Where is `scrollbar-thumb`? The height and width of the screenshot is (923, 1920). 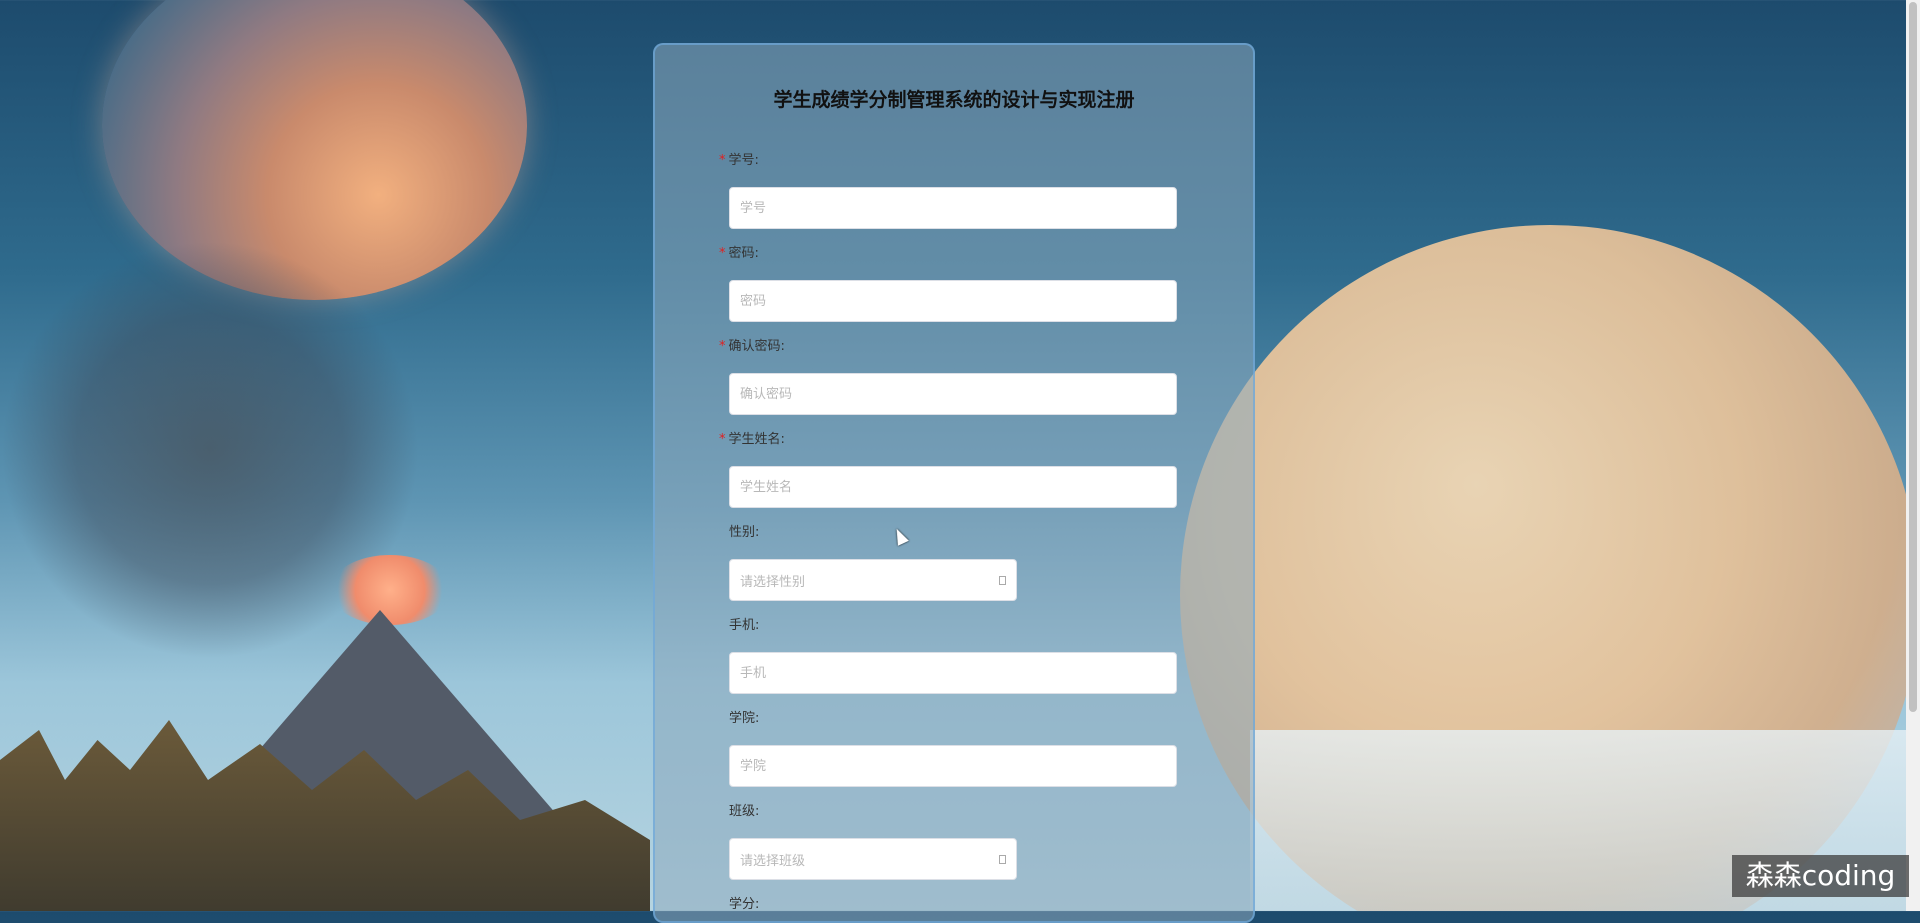
scrollbar-thumb is located at coordinates (1913, 357).